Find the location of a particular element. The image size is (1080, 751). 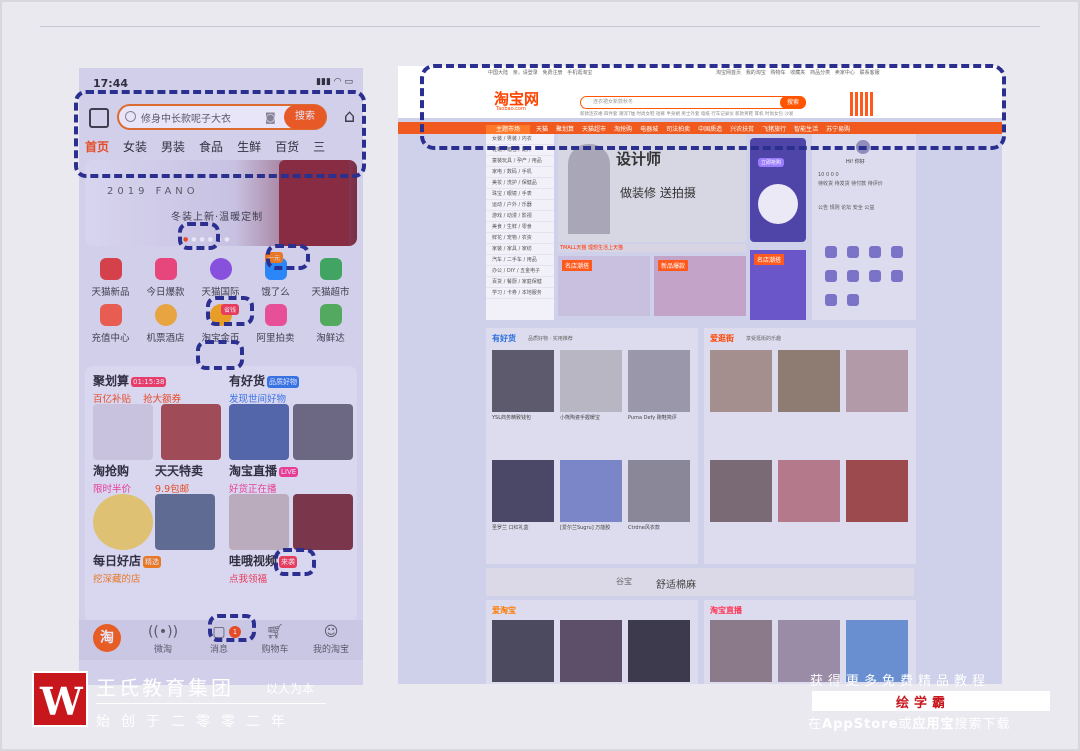

auction-icon is located at coordinates (275, 315).